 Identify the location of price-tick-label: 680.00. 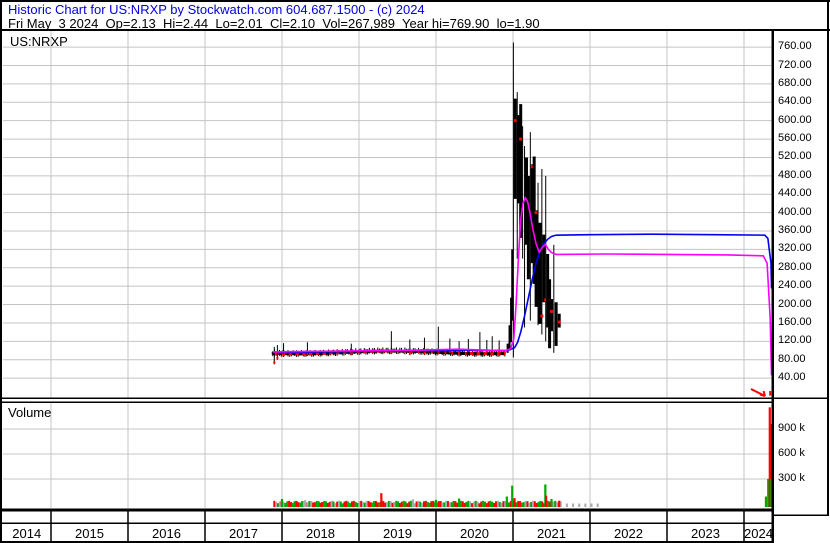
(795, 82).